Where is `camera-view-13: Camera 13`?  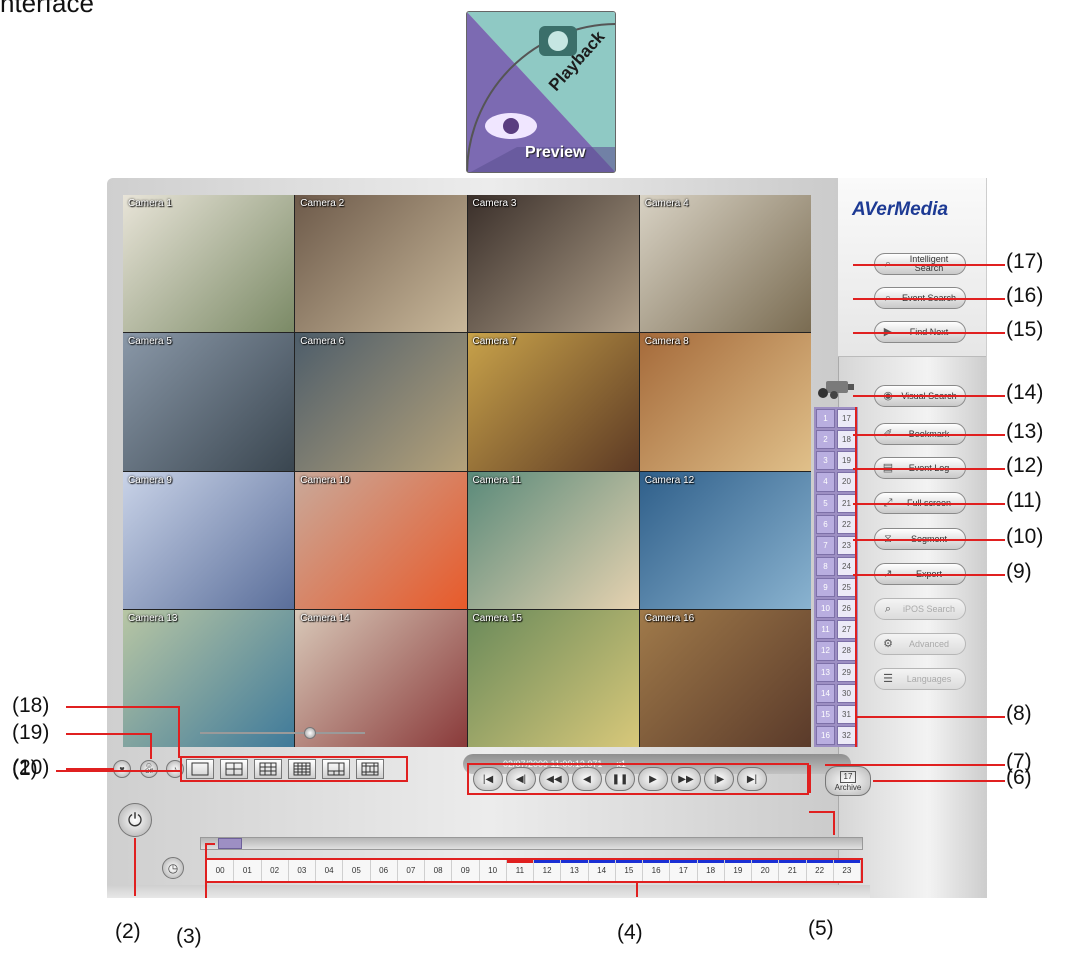 camera-view-13: Camera 13 is located at coordinates (209, 678).